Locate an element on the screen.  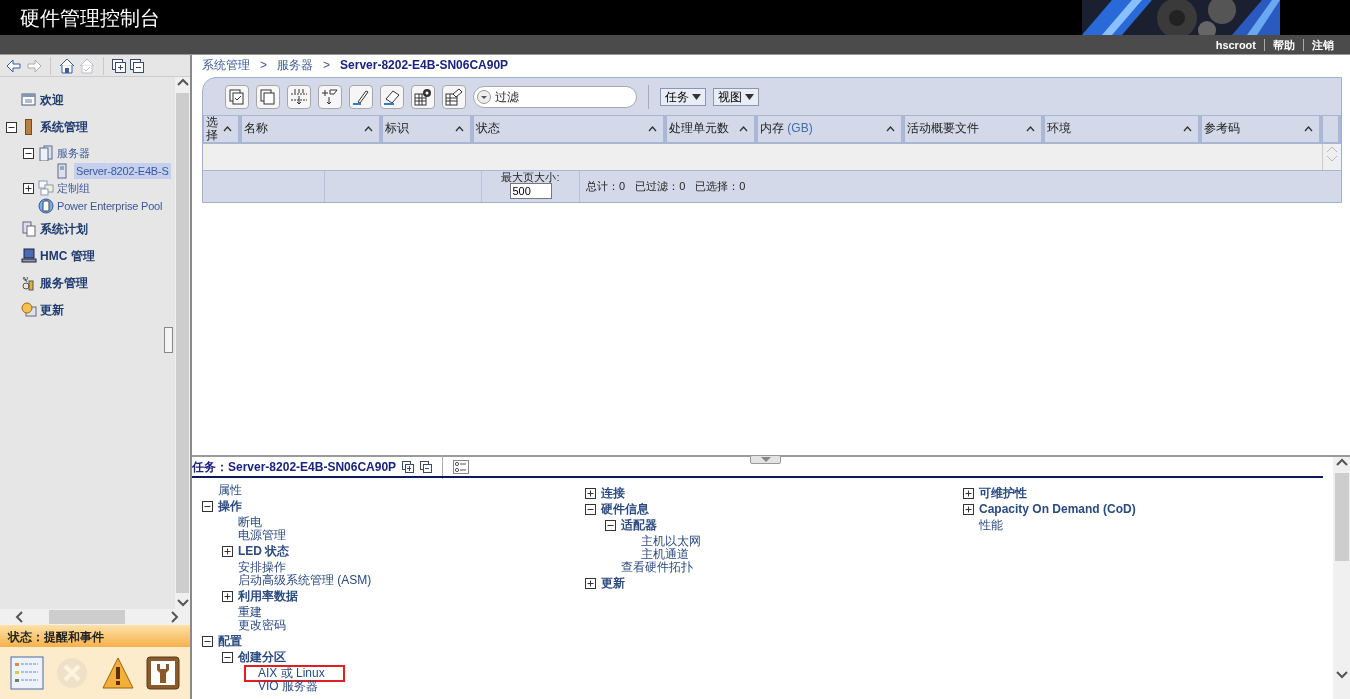
task-group: Capacity On Demand (CoD) is located at coordinates (1057, 509).